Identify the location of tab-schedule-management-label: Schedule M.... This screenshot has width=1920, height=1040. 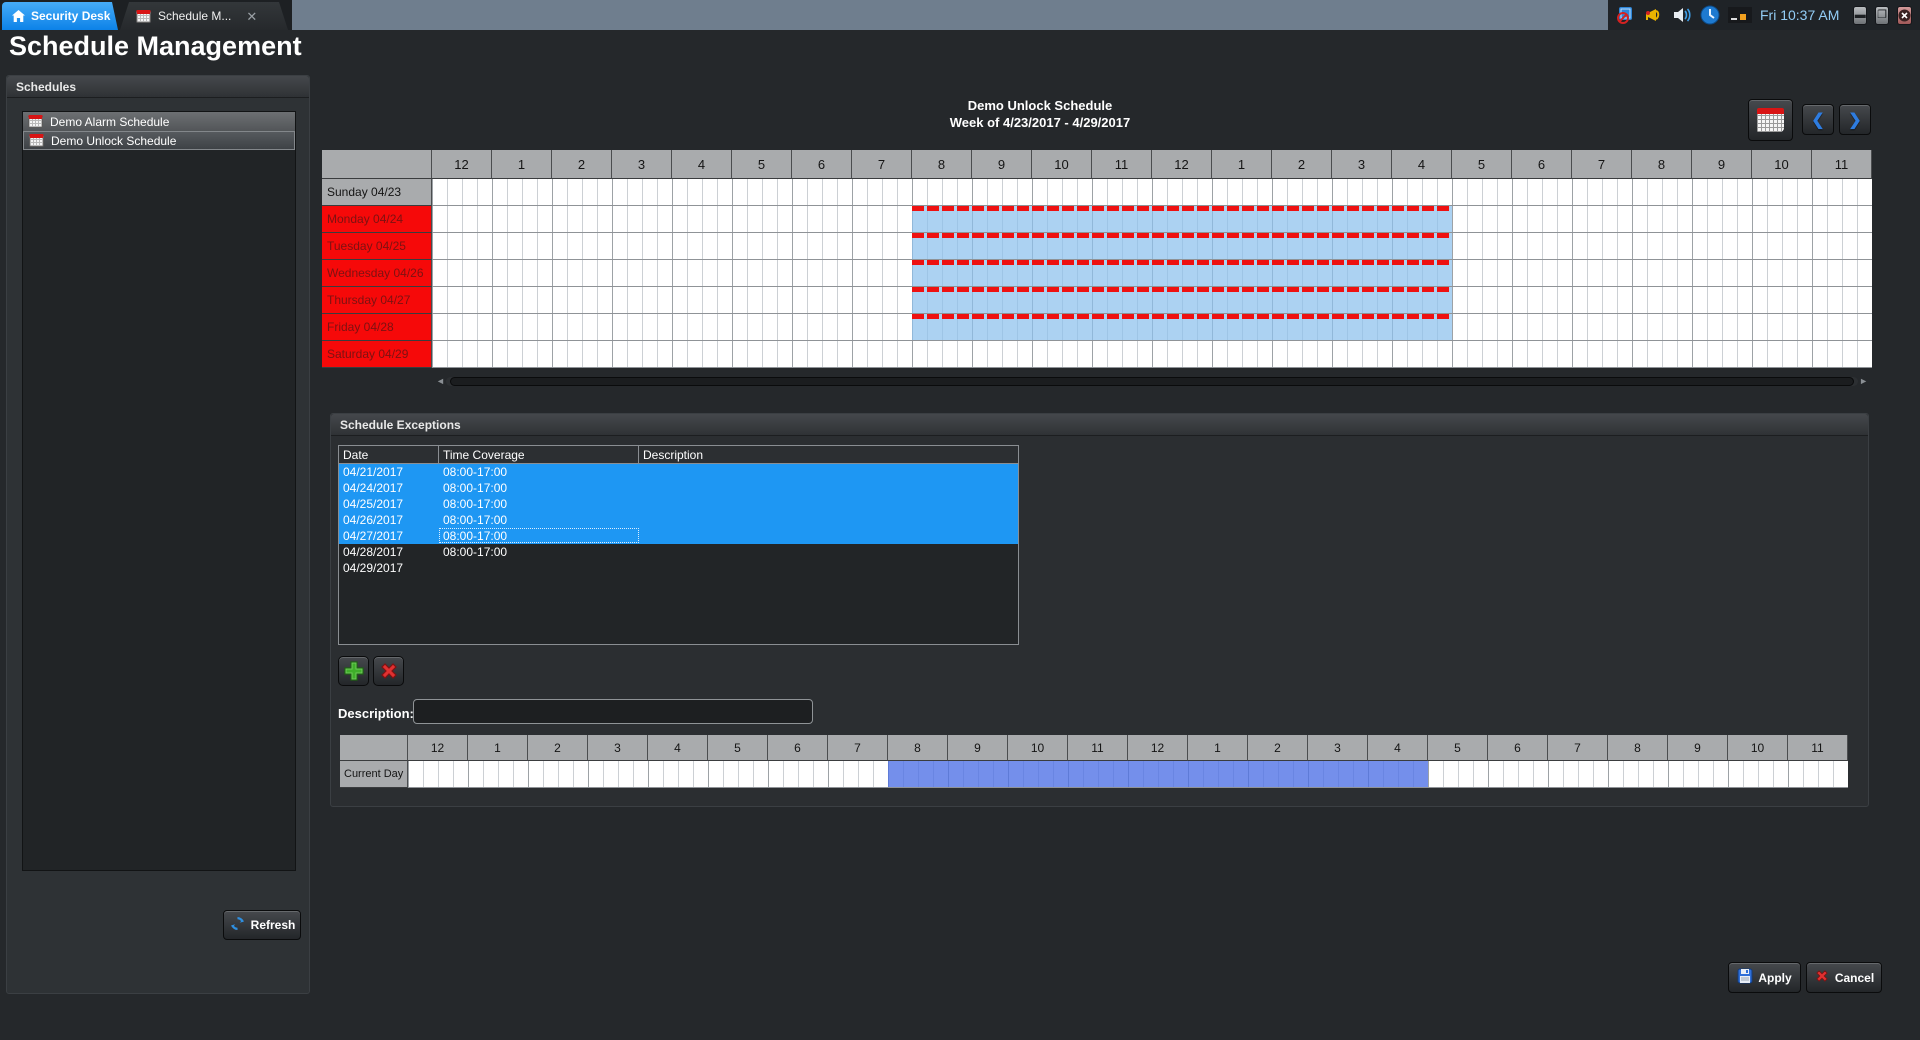
(195, 16).